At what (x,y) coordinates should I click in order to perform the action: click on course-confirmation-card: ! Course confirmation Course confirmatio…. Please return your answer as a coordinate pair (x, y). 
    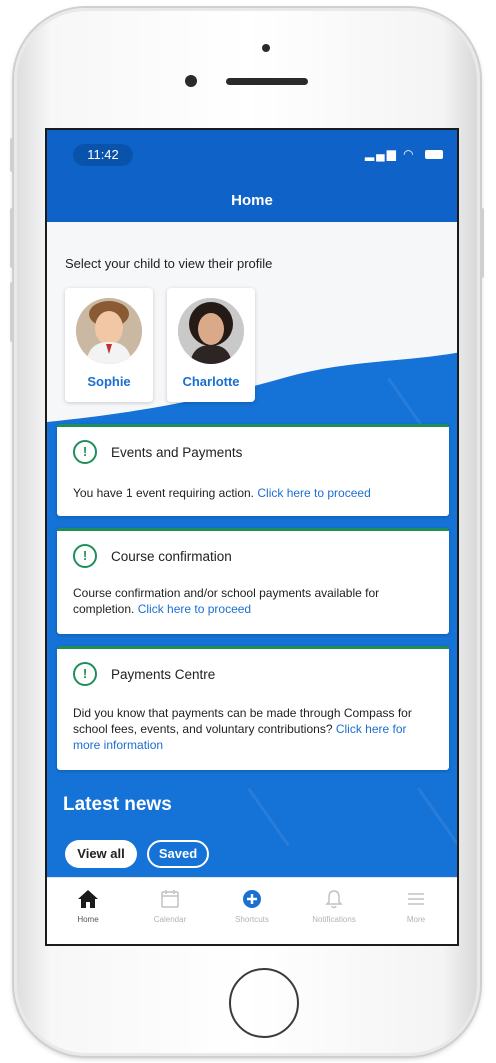
    Looking at the image, I should click on (253, 581).